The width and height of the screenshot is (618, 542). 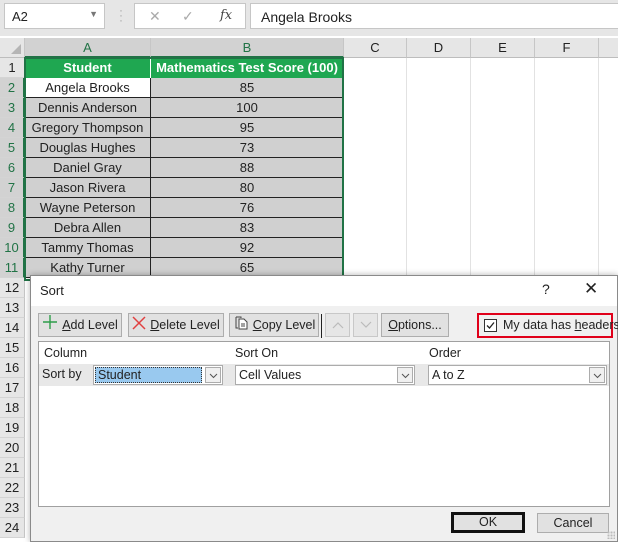 What do you see at coordinates (375, 48) in the screenshot?
I see `column-header-c: C` at bounding box center [375, 48].